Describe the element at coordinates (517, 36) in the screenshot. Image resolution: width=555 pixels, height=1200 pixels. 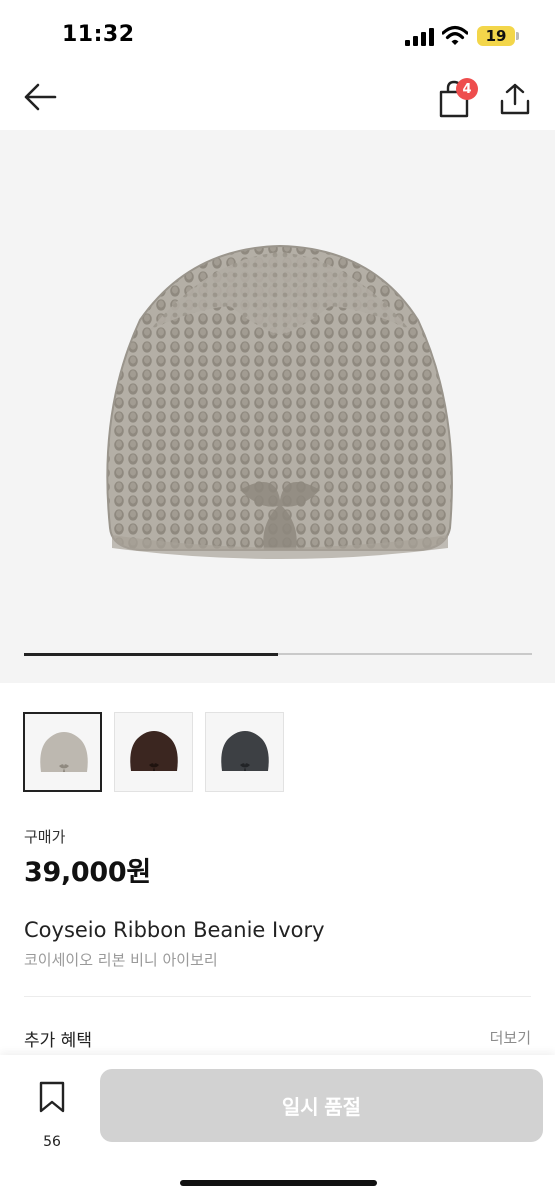
I see `battery-cap` at that location.